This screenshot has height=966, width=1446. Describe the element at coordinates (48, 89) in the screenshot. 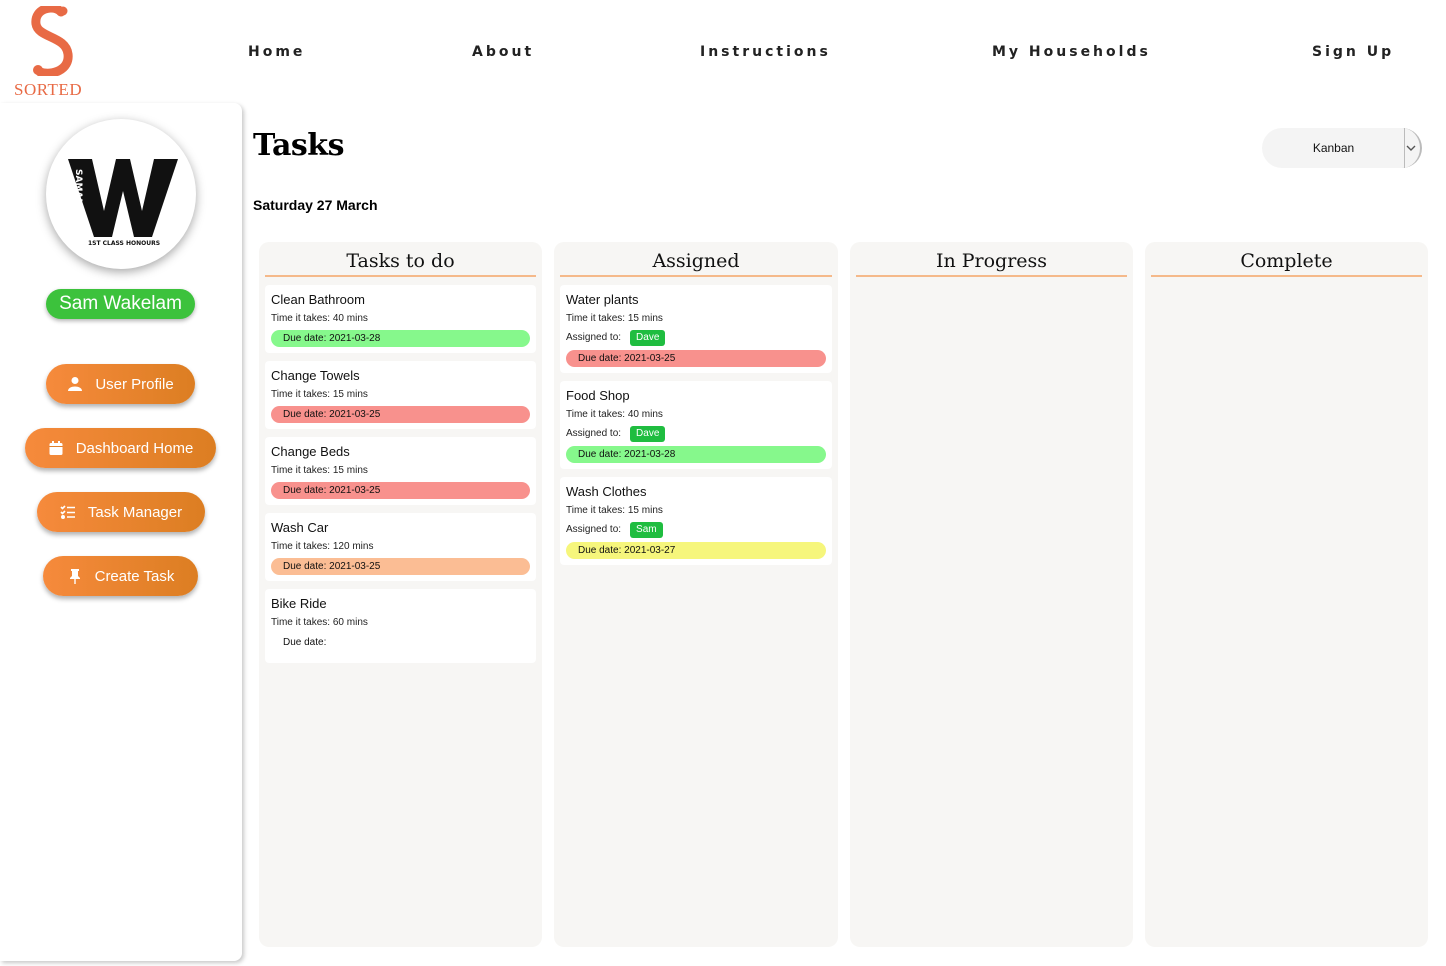

I see `brand-name: SORTED` at that location.